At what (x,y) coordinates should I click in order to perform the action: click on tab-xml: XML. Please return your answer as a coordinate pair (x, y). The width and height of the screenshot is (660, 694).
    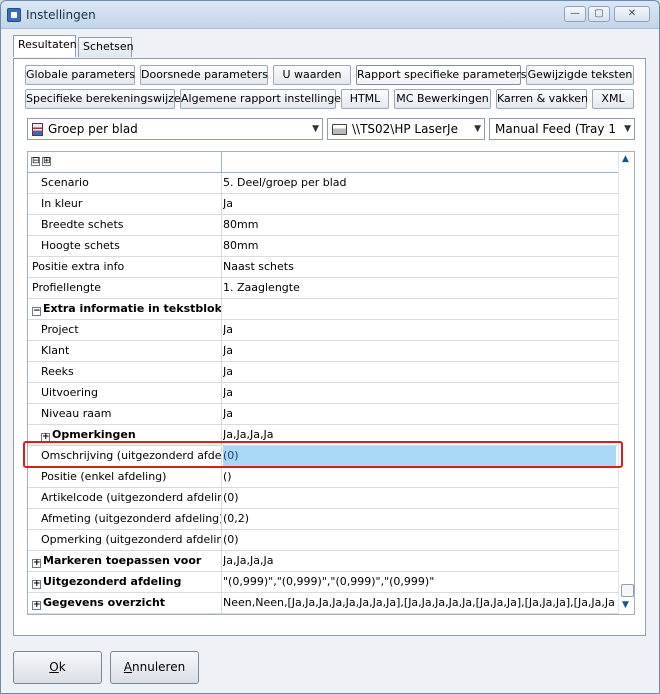
    Looking at the image, I should click on (613, 99).